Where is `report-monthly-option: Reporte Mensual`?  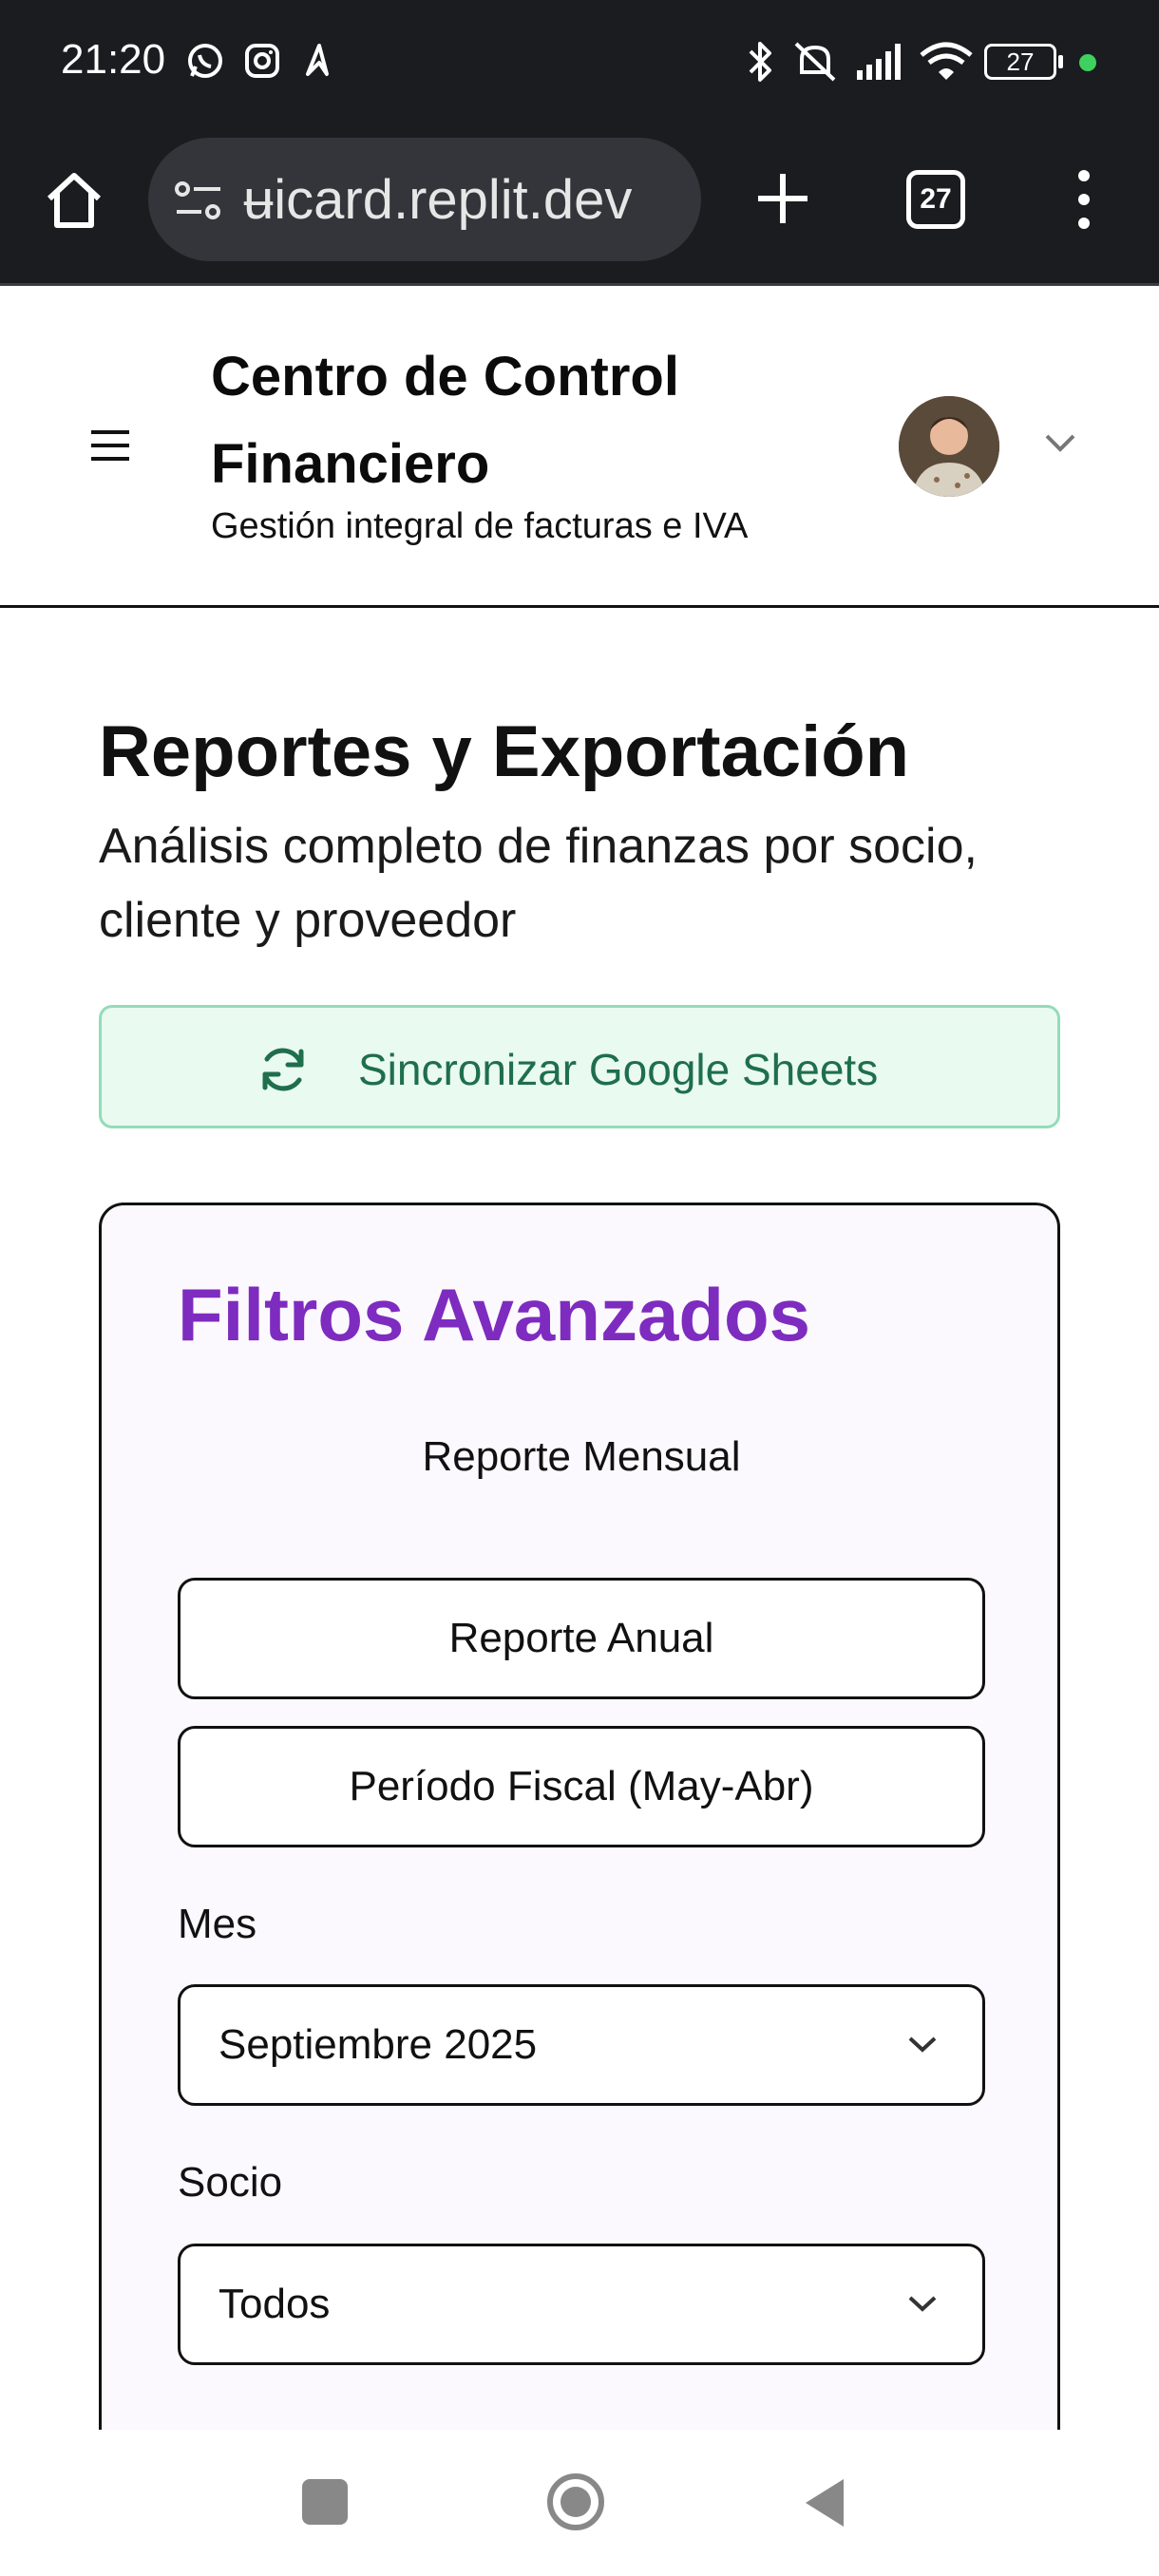 report-monthly-option: Reporte Mensual is located at coordinates (581, 1457).